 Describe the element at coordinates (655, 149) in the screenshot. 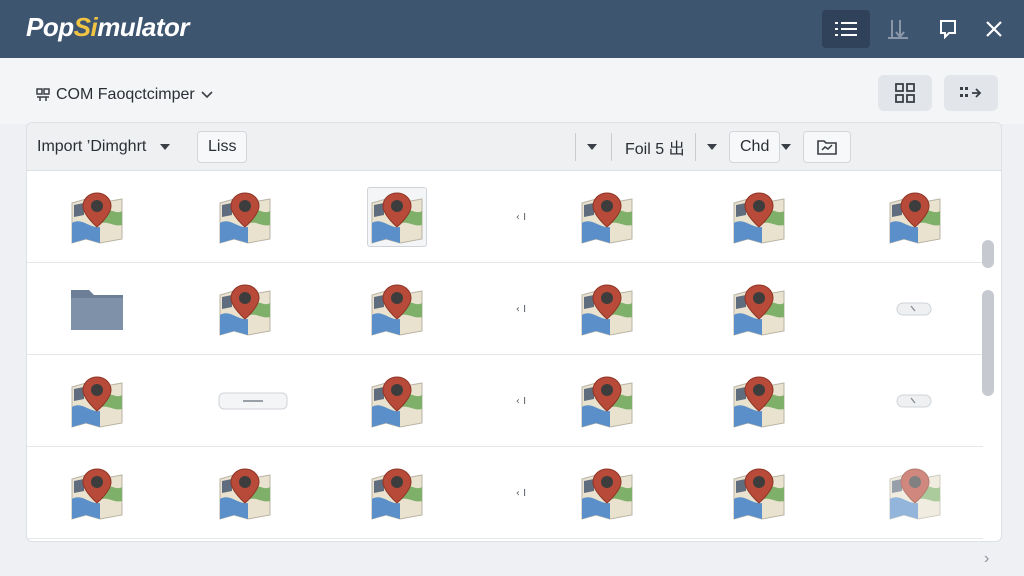

I see `filter-label: Foil 5 出` at that location.